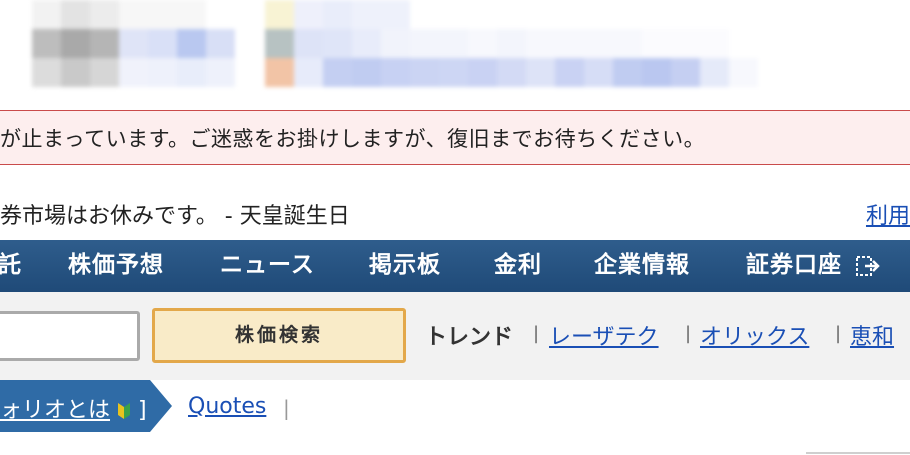 Image resolution: width=910 pixels, height=455 pixels. I want to click on nav-item-news: ニュース, so click(267, 266).